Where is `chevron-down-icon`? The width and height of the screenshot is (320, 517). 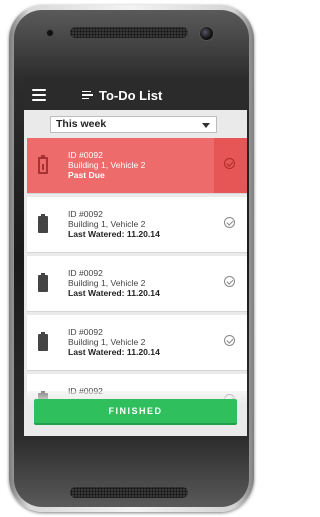 chevron-down-icon is located at coordinates (206, 125).